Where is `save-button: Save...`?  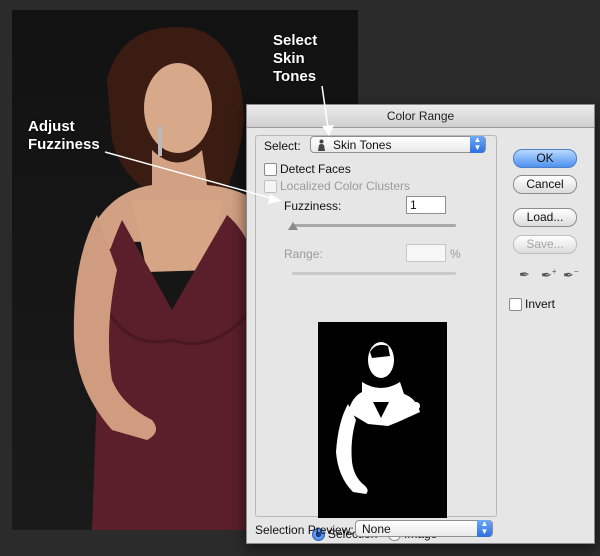 save-button: Save... is located at coordinates (545, 244).